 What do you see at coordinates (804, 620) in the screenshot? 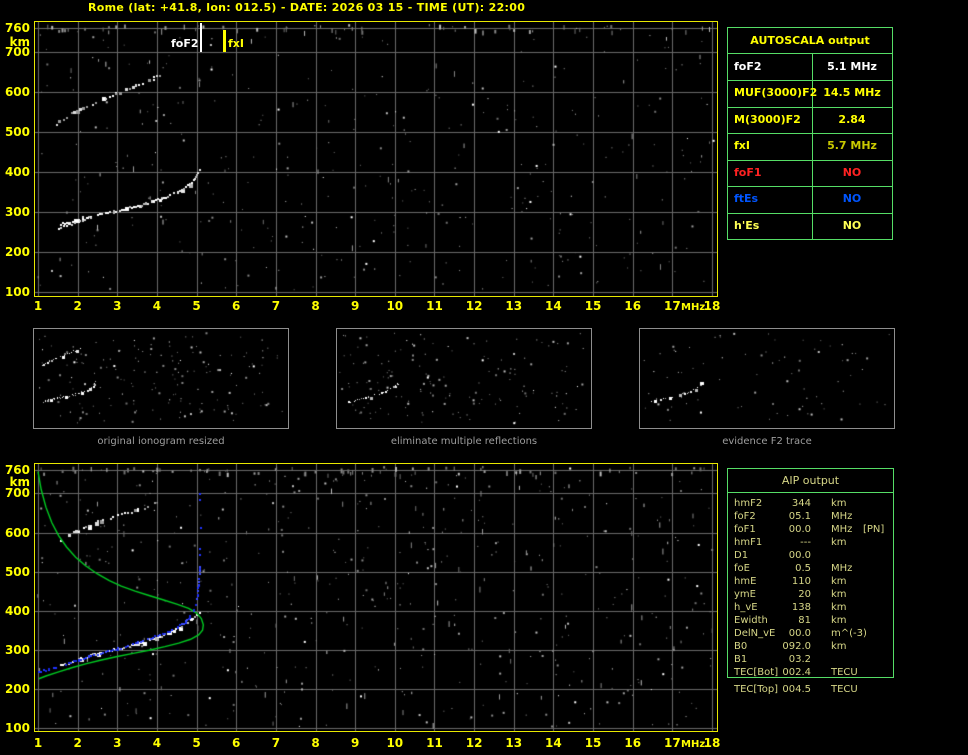
I see `aip-row-value: 81` at bounding box center [804, 620].